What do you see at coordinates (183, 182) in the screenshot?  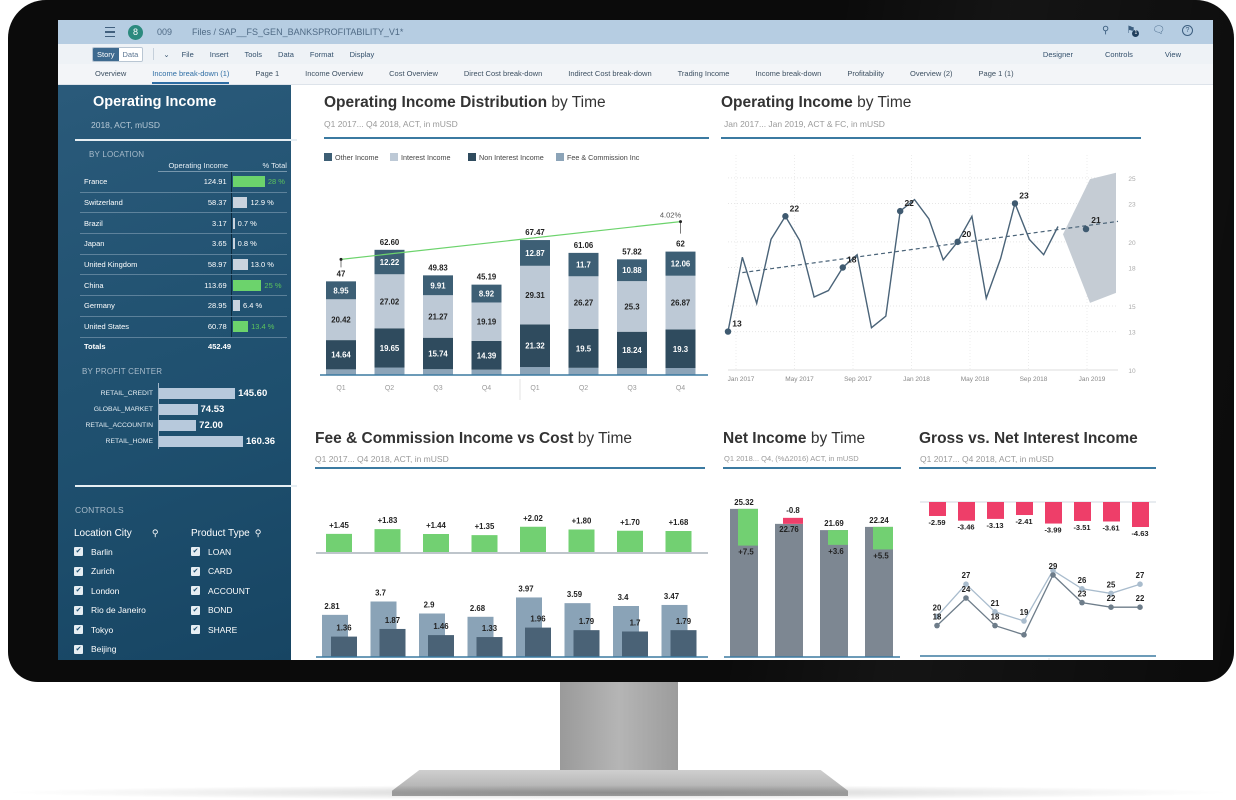 I see `location-row: France 124.91 28 %` at bounding box center [183, 182].